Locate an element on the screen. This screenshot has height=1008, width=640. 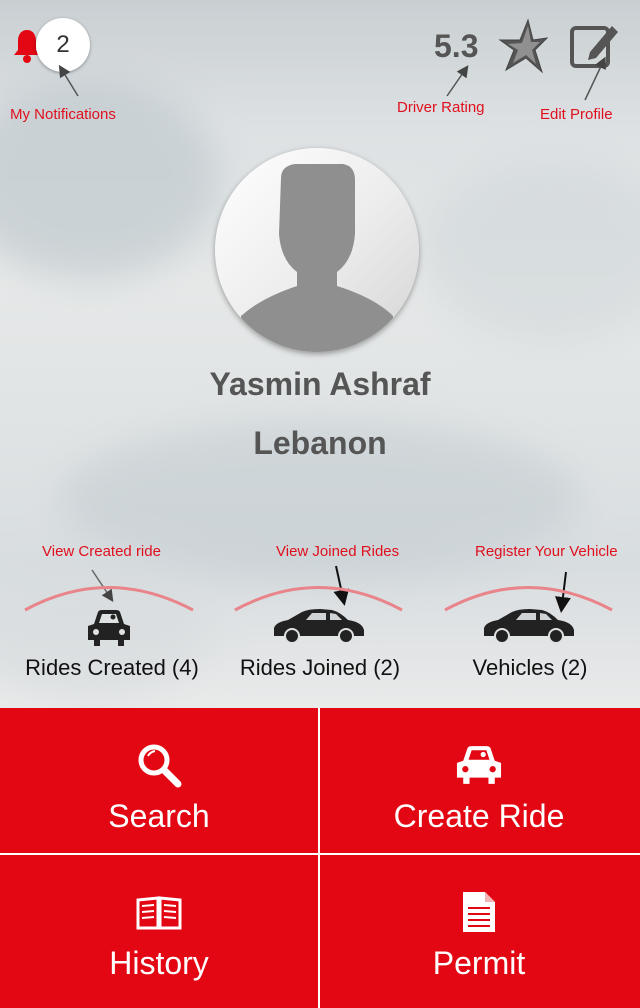
car-side-icon is located at coordinates (318, 625).